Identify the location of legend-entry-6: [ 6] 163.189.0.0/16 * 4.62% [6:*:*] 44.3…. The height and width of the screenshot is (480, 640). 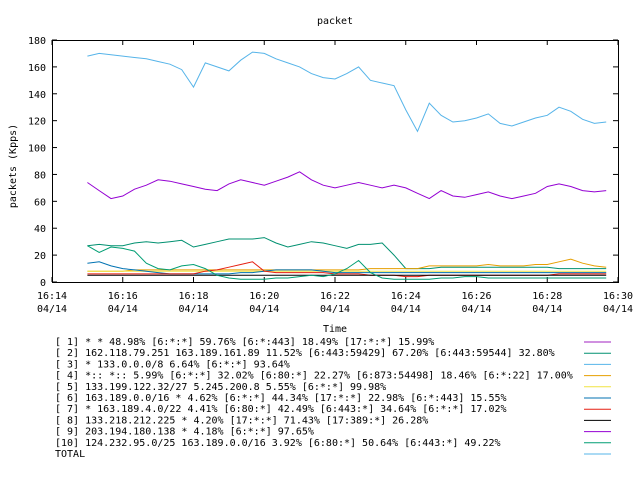
(281, 398).